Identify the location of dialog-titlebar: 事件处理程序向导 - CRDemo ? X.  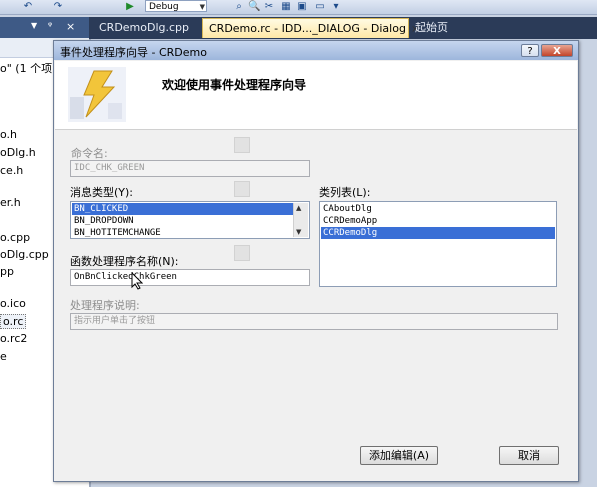
(316, 50).